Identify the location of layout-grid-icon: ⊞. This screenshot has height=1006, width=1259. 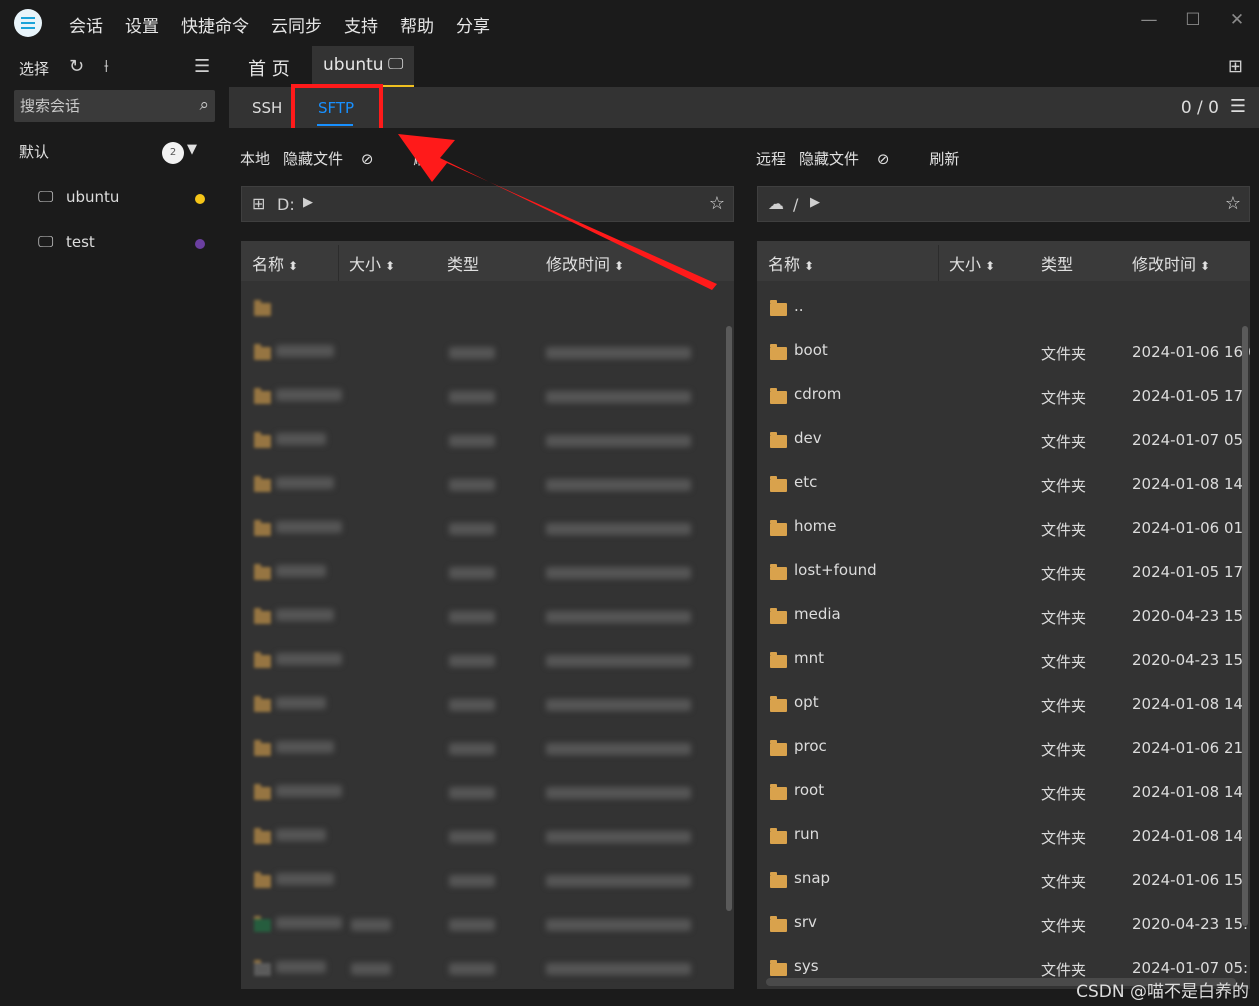
(1235, 66).